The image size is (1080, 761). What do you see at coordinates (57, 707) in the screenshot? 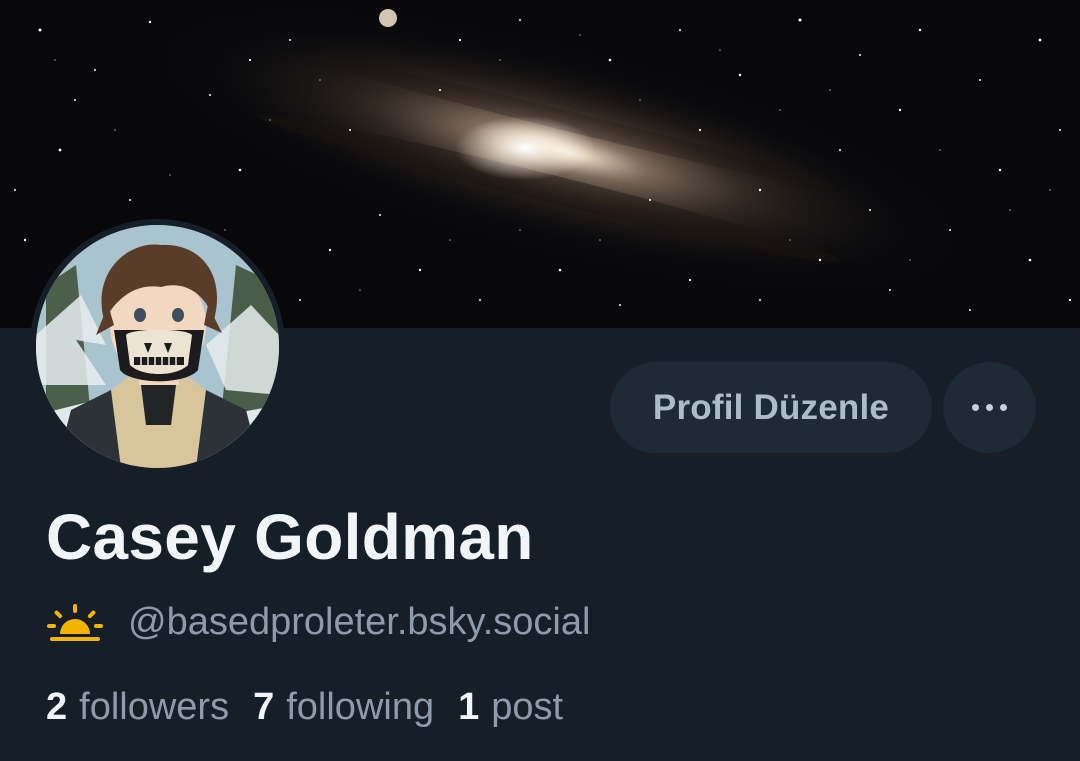
I see `followers-count: 2` at bounding box center [57, 707].